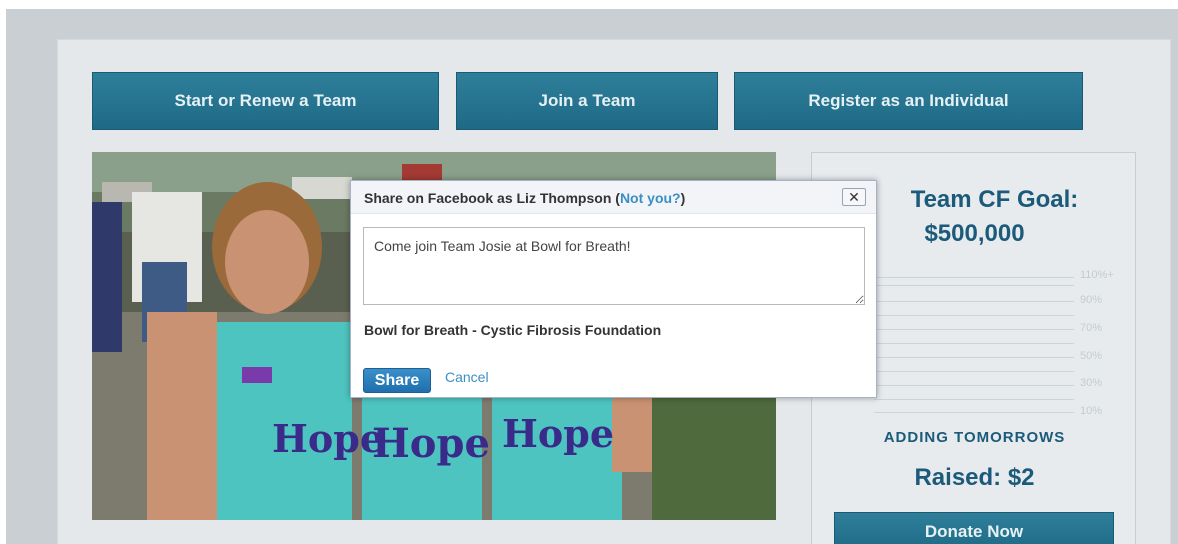  Describe the element at coordinates (587, 101) in the screenshot. I see `join-team-button: Join a Team` at that location.